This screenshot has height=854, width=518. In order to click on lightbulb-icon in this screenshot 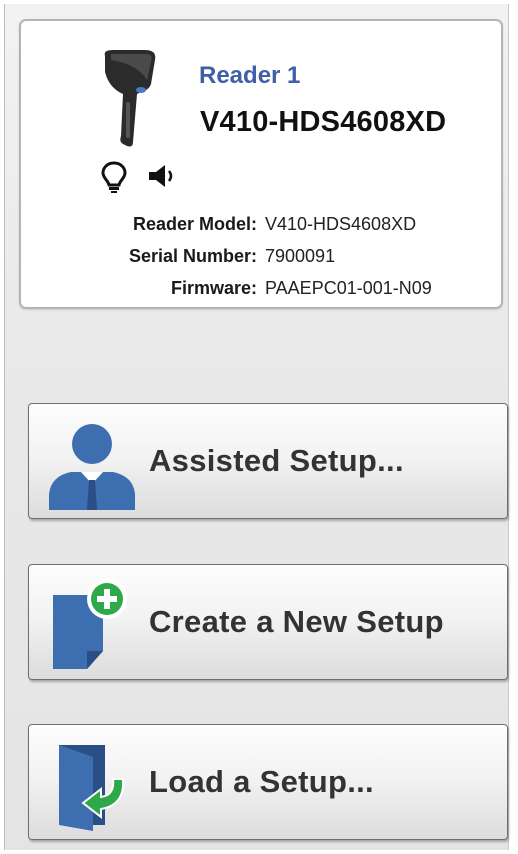, I will do `click(114, 177)`.